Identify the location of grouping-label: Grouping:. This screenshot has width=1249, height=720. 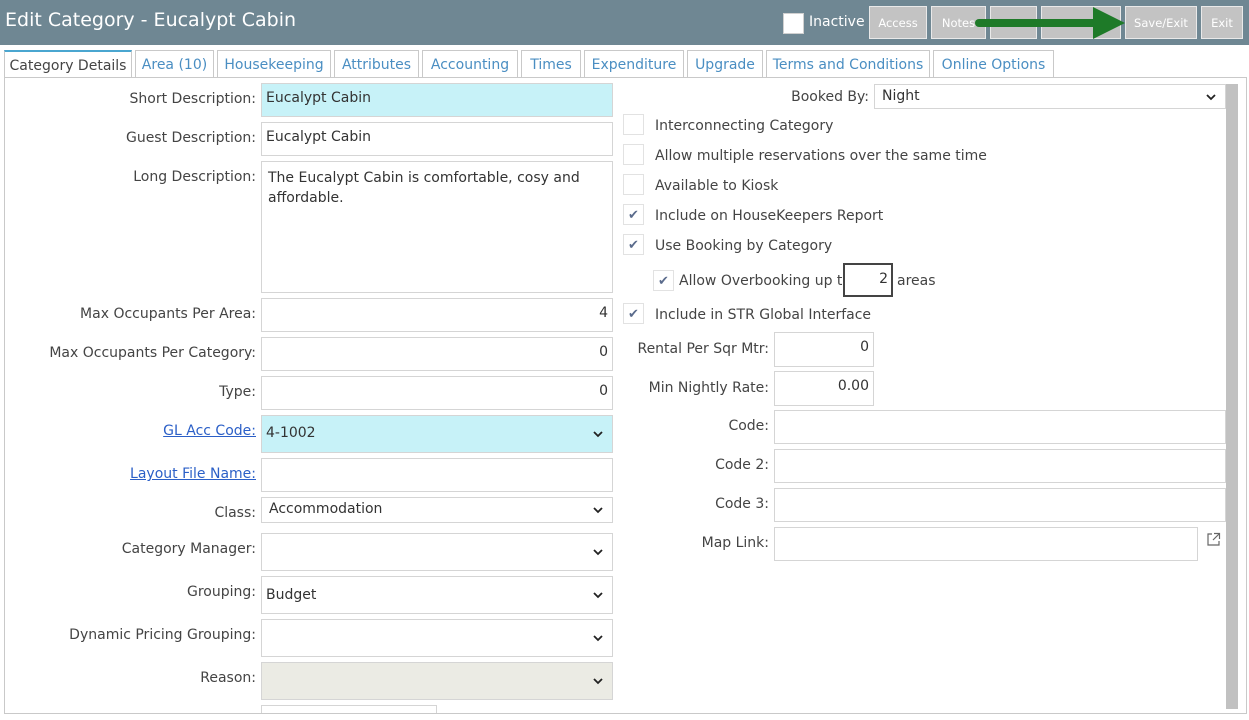
(221, 592).